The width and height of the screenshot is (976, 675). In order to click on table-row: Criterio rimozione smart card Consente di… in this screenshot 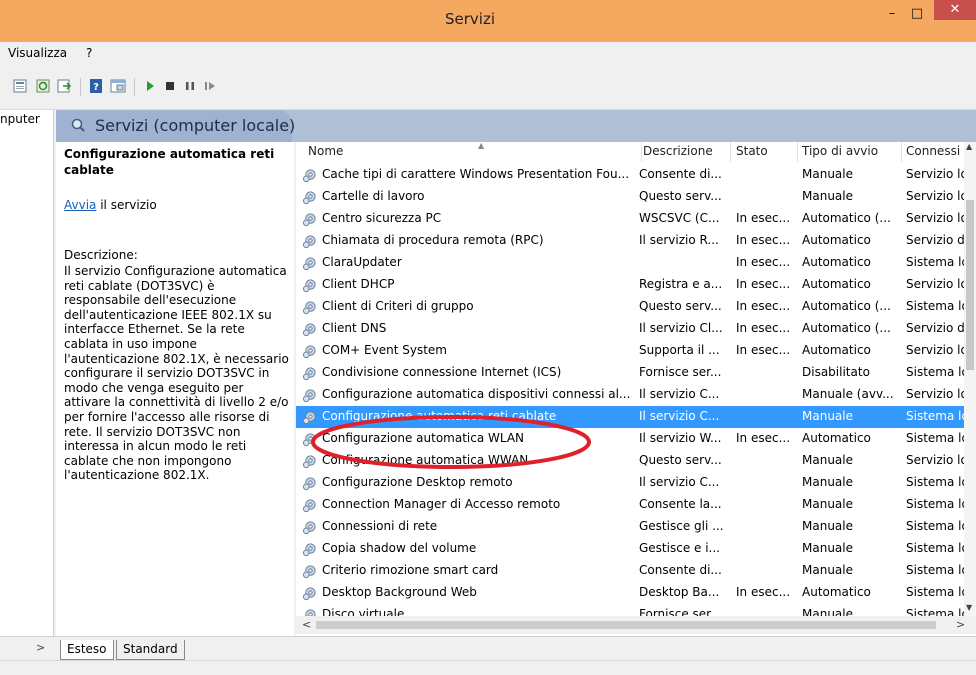, I will do `click(632, 571)`.